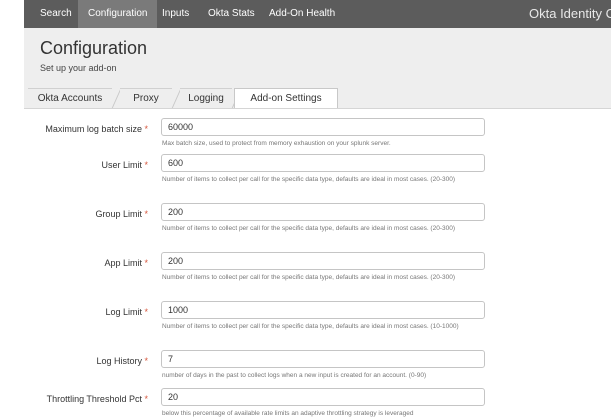 Image resolution: width=611 pixels, height=417 pixels. Describe the element at coordinates (286, 98) in the screenshot. I see `tab-add-on-settings: Add-on Settings` at that location.